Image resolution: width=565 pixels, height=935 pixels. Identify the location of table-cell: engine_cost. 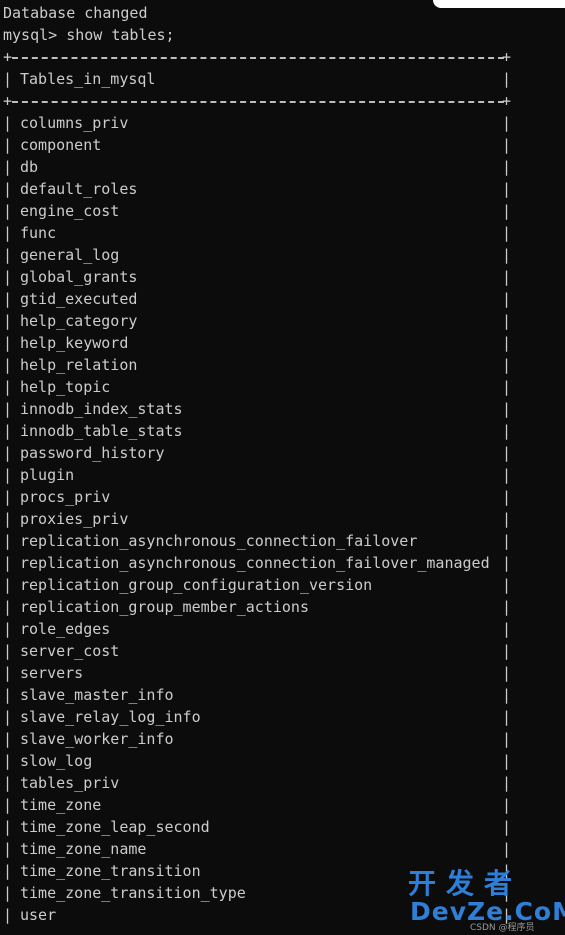
(70, 211).